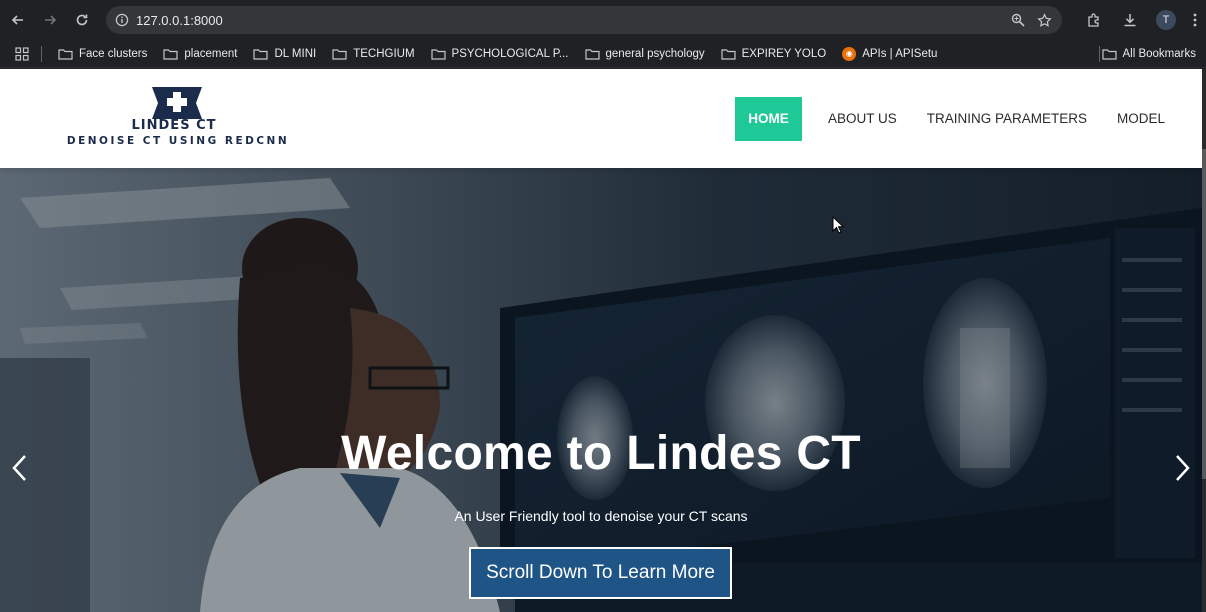 The height and width of the screenshot is (612, 1206). What do you see at coordinates (849, 53) in the screenshot?
I see `apisetu-icon: ◉` at bounding box center [849, 53].